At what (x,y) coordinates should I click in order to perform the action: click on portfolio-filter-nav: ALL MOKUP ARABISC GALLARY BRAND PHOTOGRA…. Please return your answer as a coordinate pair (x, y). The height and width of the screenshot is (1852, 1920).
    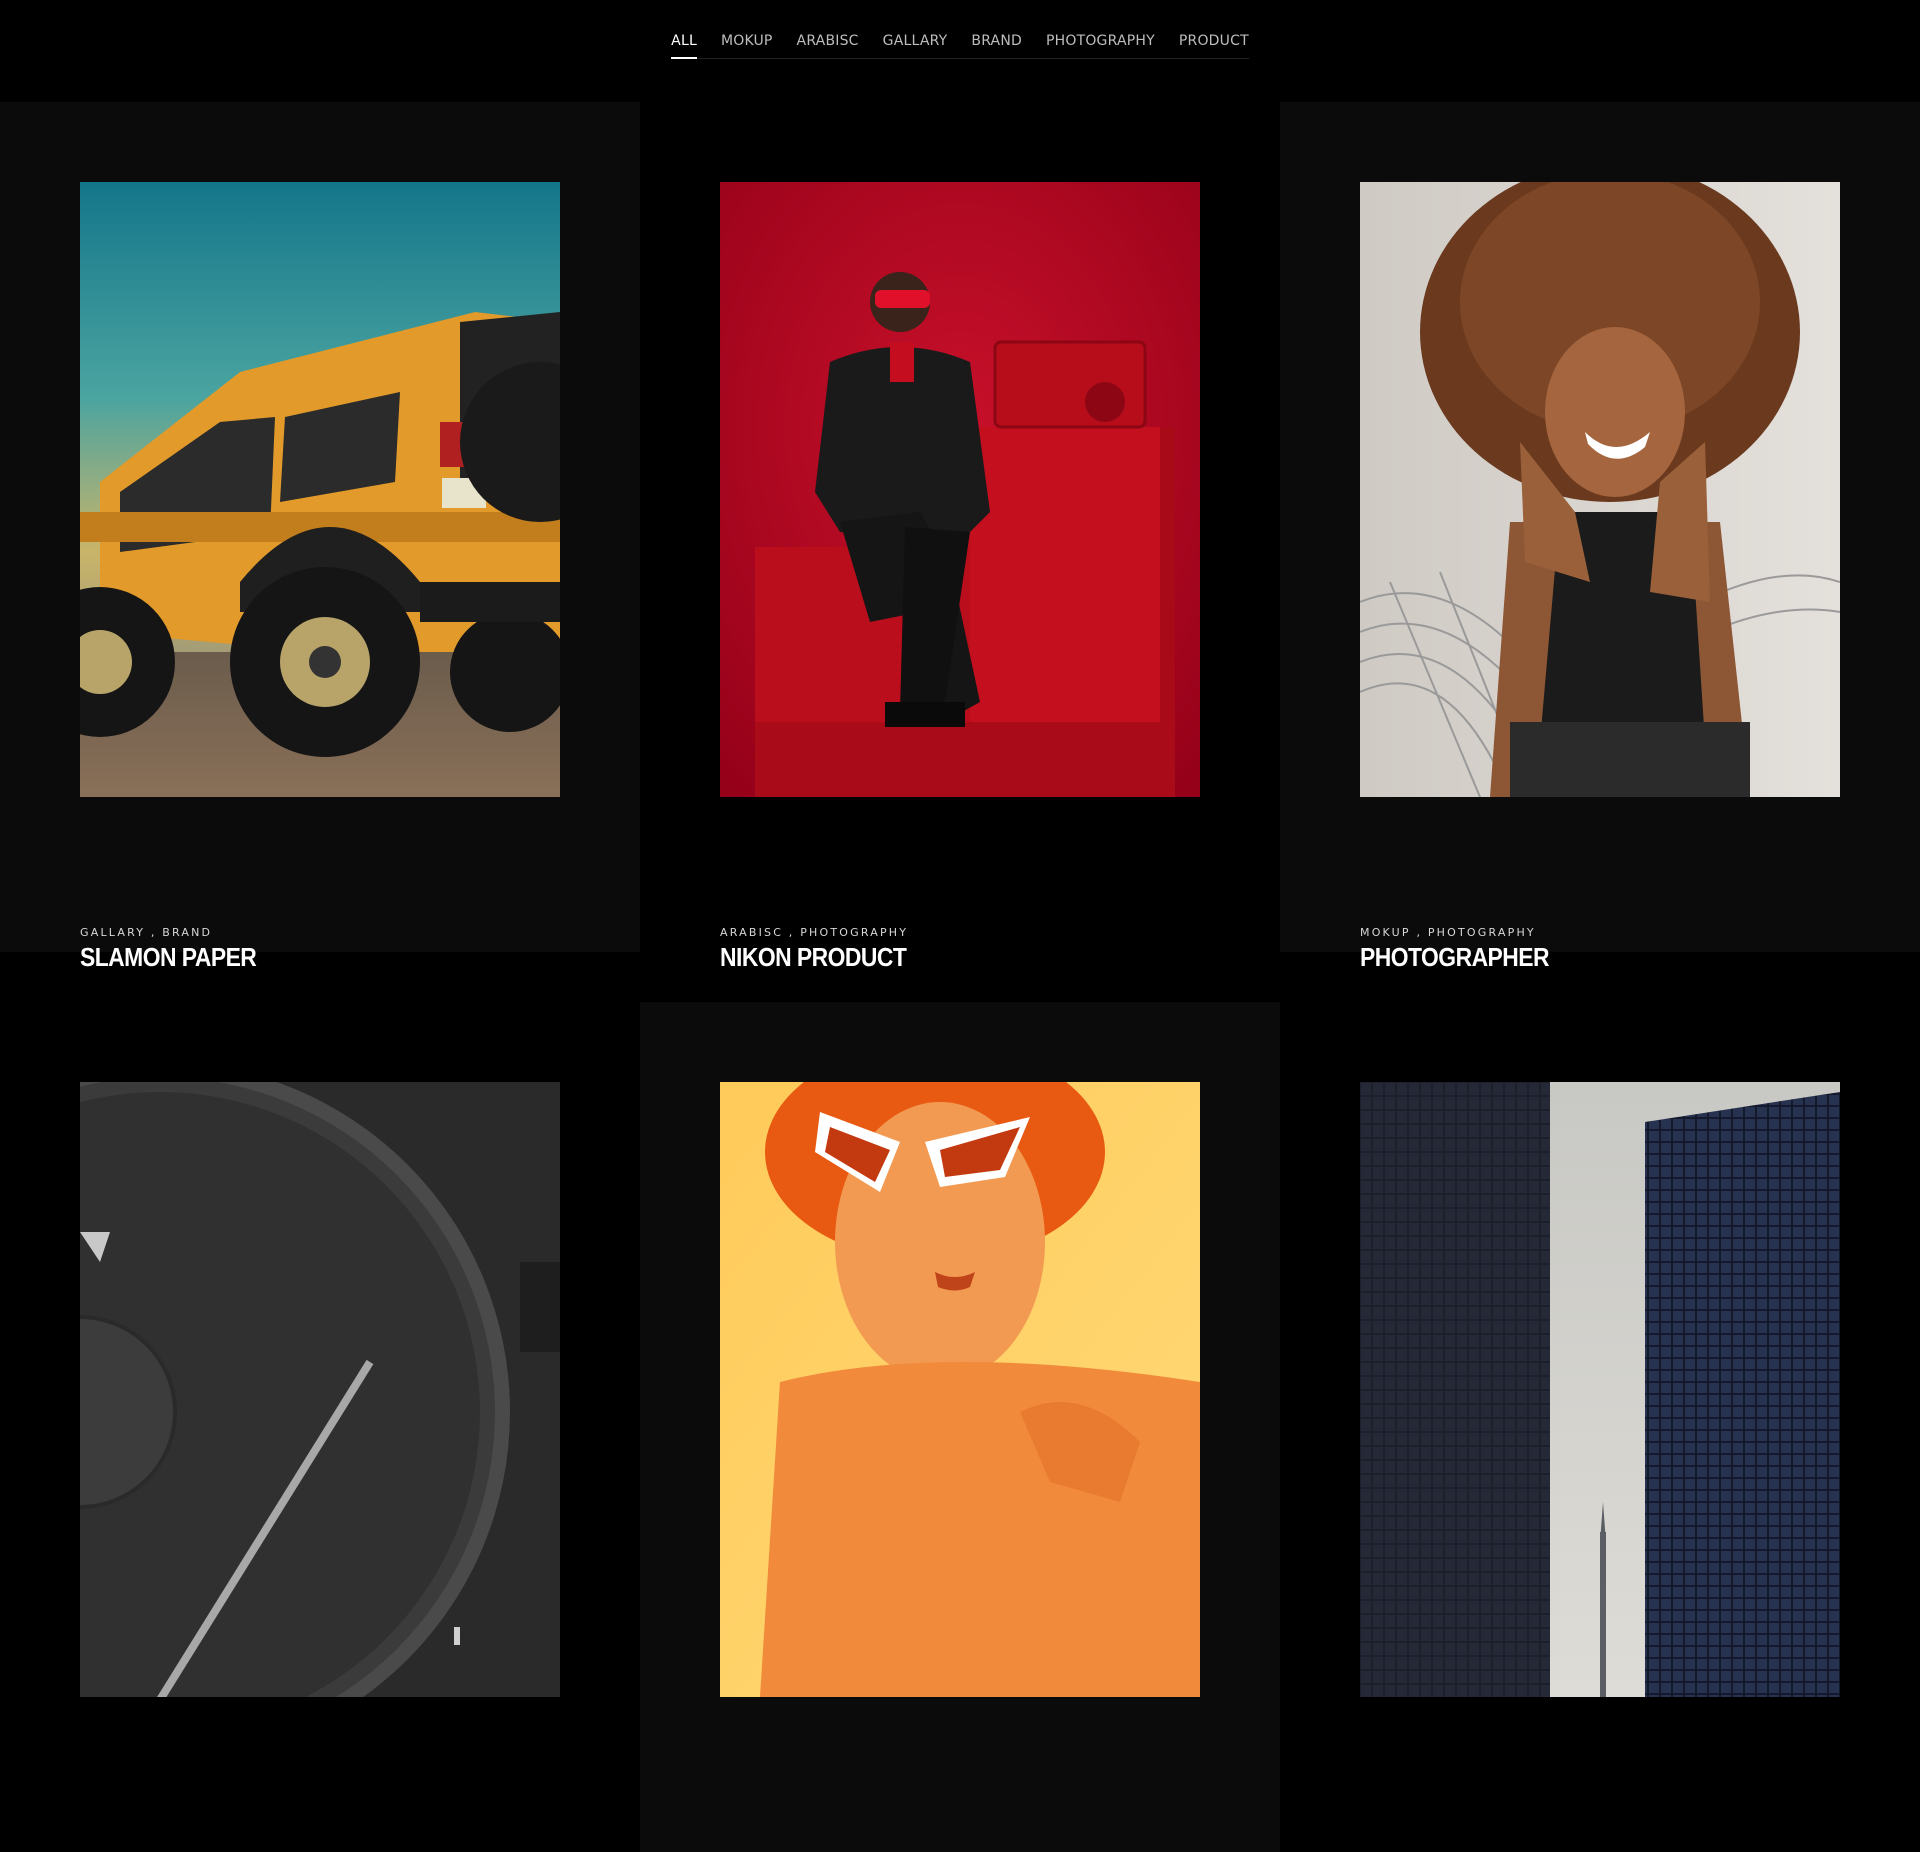
    Looking at the image, I should click on (960, 51).